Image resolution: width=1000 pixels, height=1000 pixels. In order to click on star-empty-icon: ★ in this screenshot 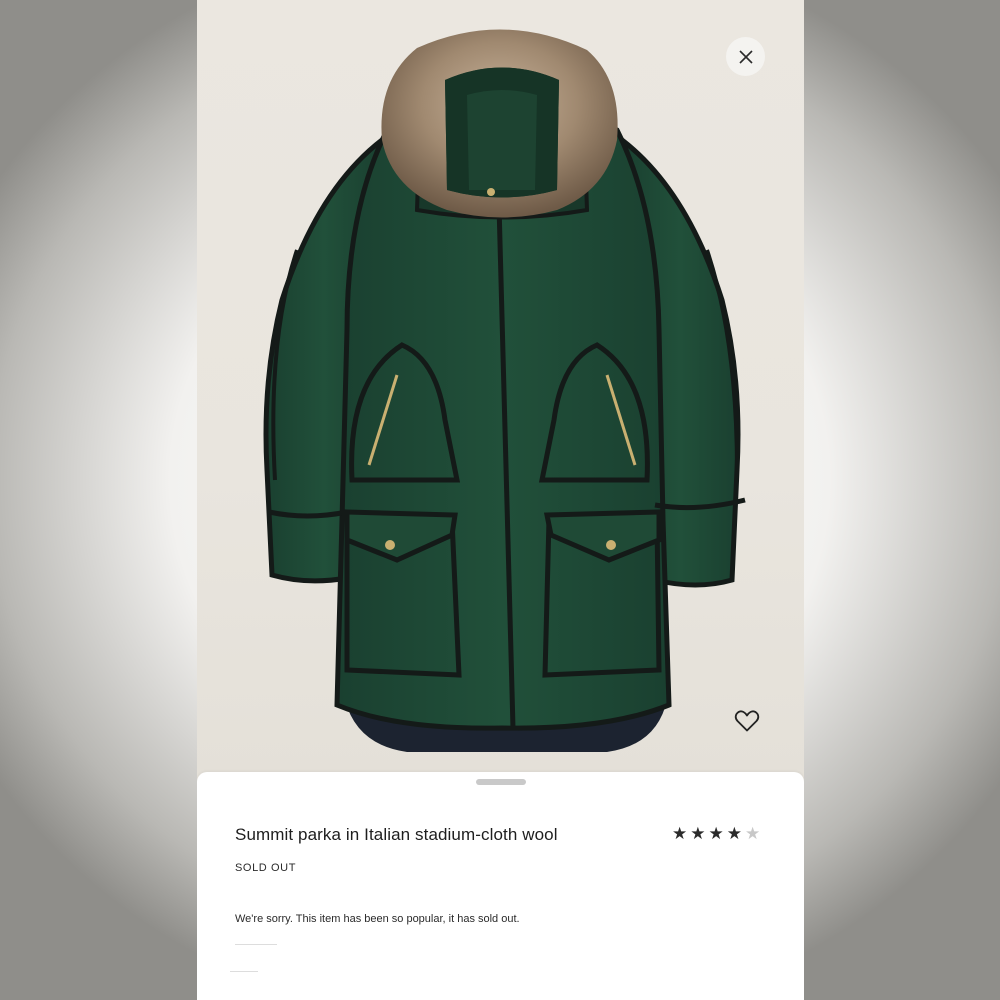, I will do `click(753, 833)`.